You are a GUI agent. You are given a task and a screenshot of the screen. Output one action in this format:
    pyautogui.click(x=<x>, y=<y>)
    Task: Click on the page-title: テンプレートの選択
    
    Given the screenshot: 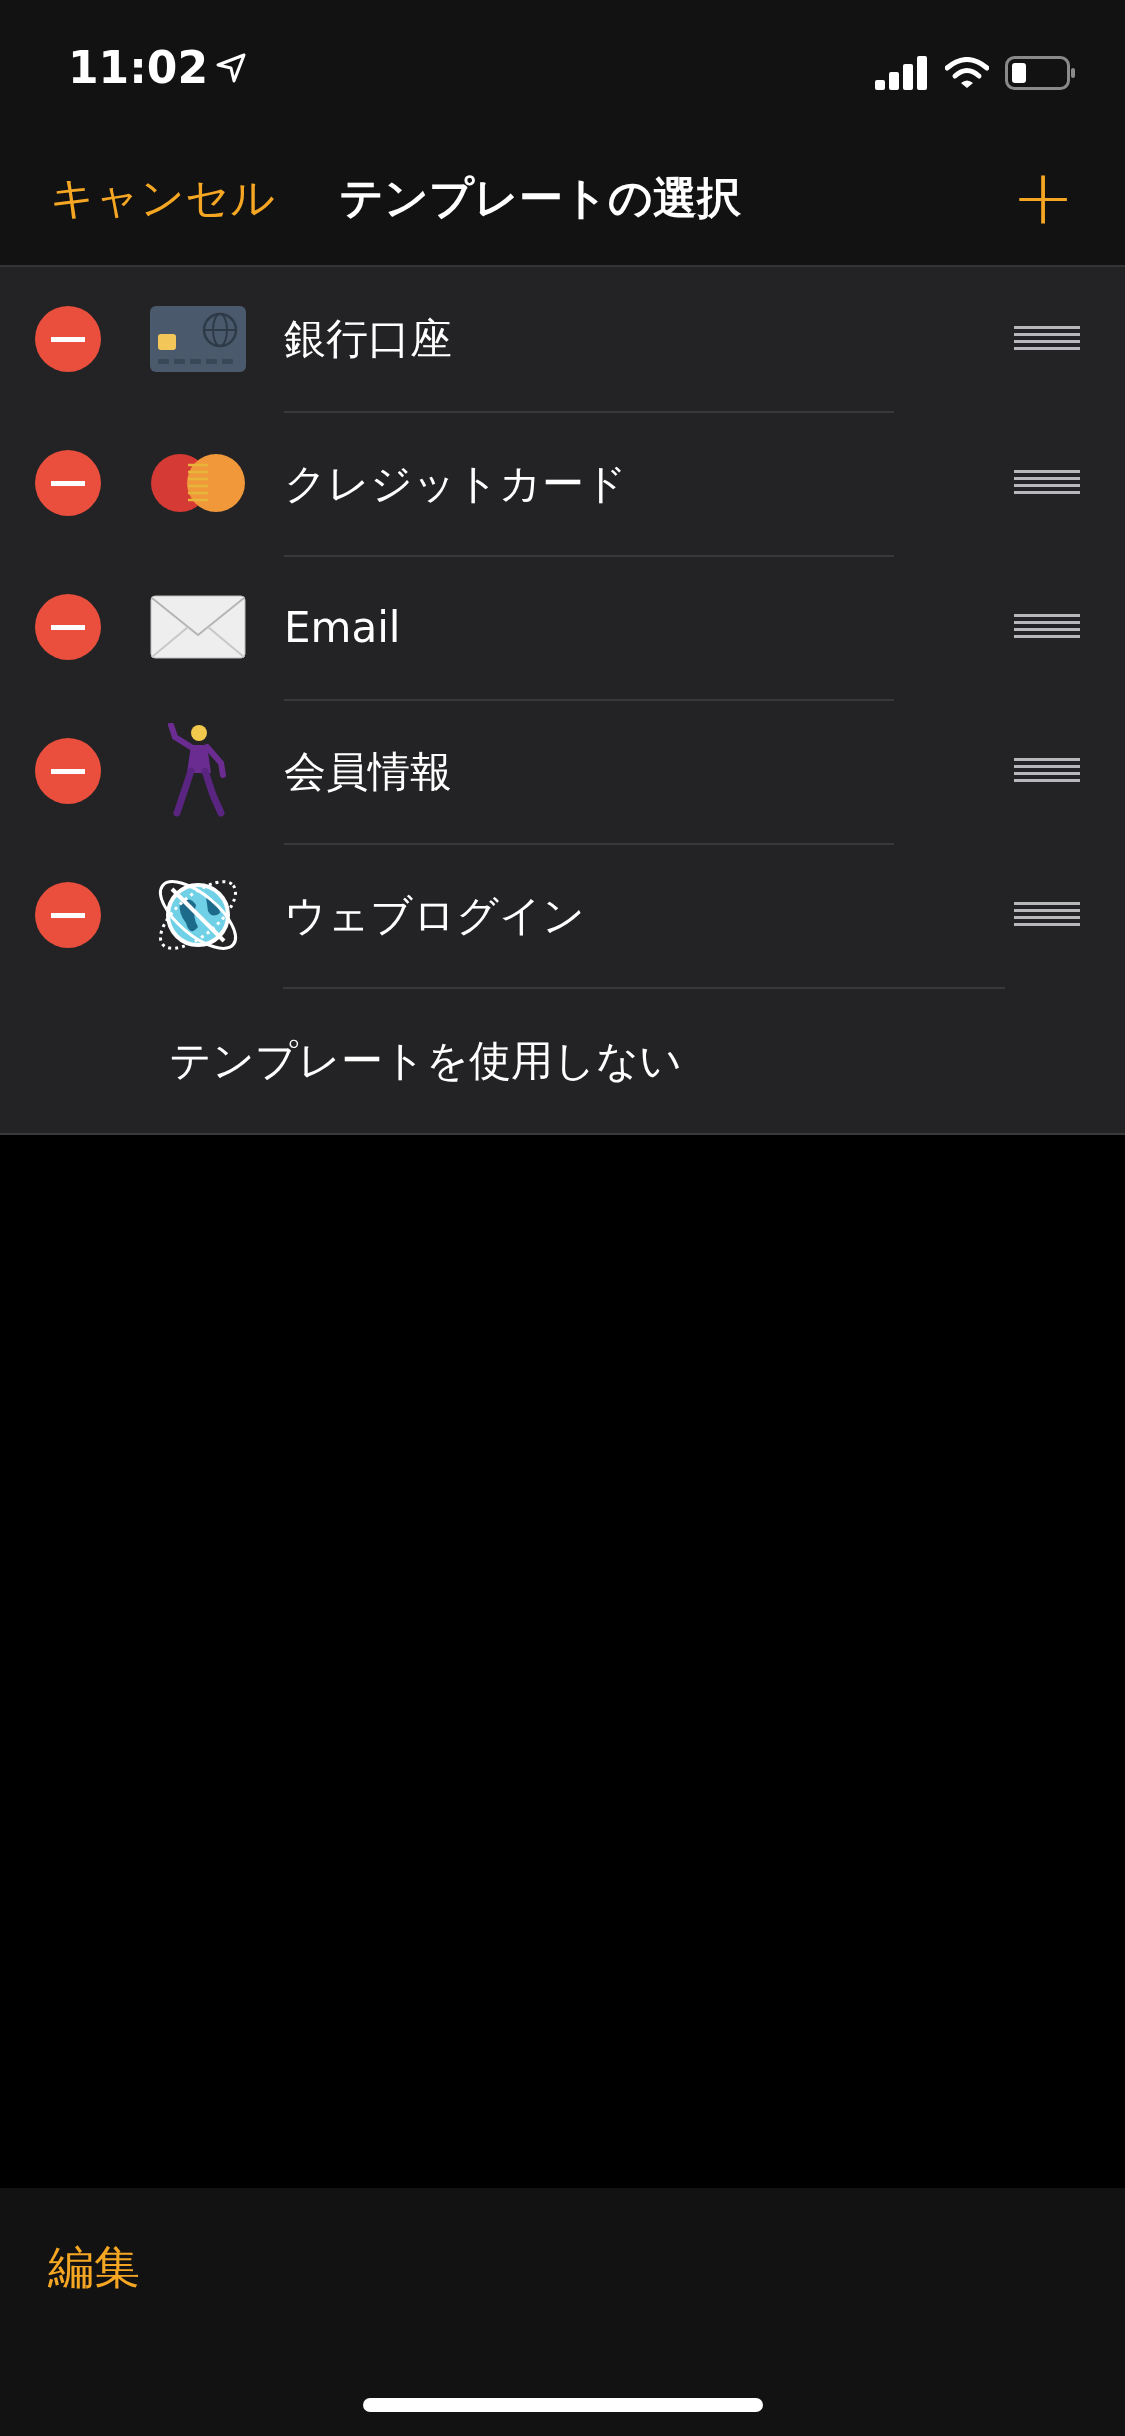 What is the action you would take?
    pyautogui.click(x=540, y=197)
    